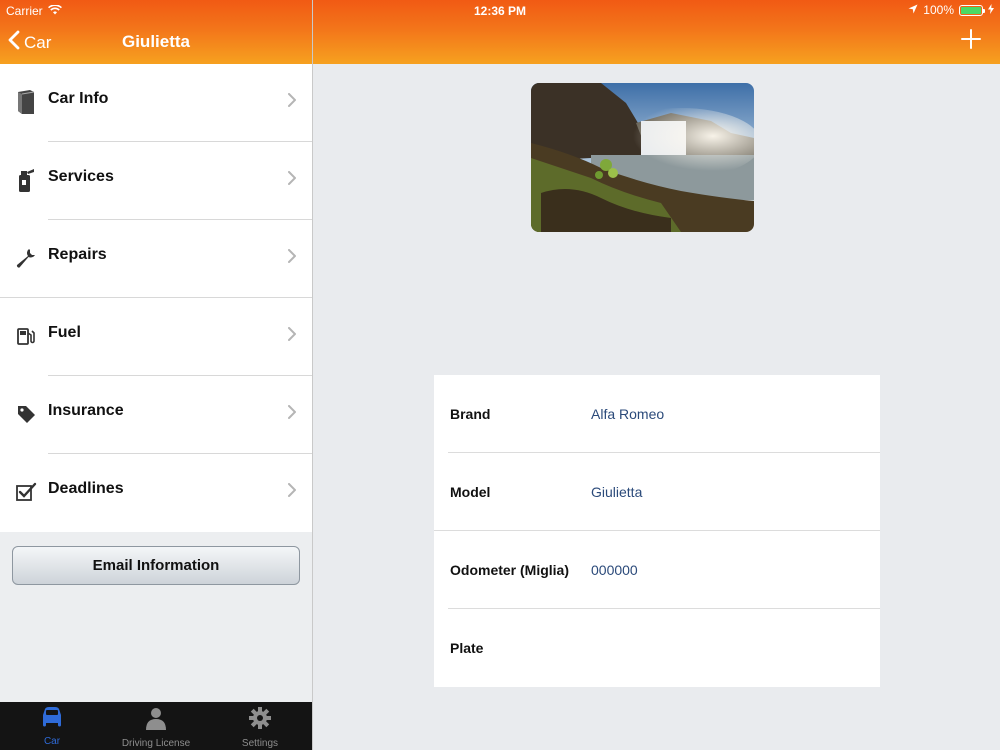  I want to click on split-divider, so click(312, 375).